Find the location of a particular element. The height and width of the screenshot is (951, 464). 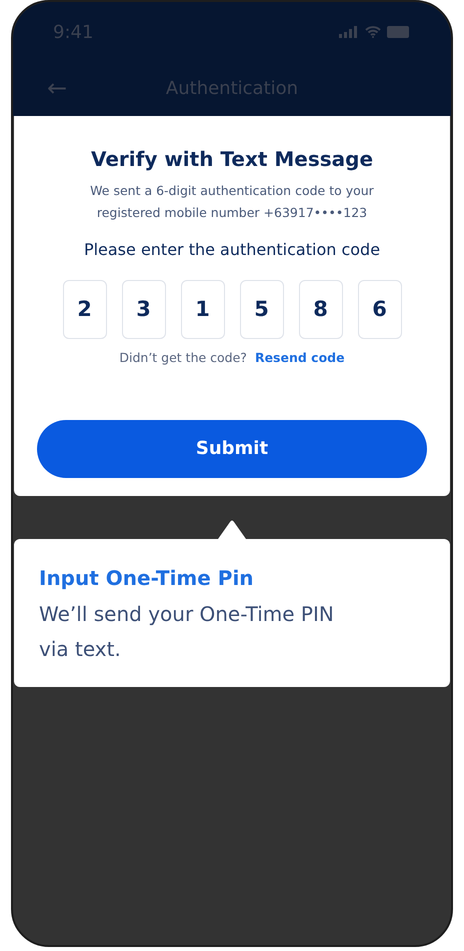

code-digit-field: 2 is located at coordinates (84, 309).